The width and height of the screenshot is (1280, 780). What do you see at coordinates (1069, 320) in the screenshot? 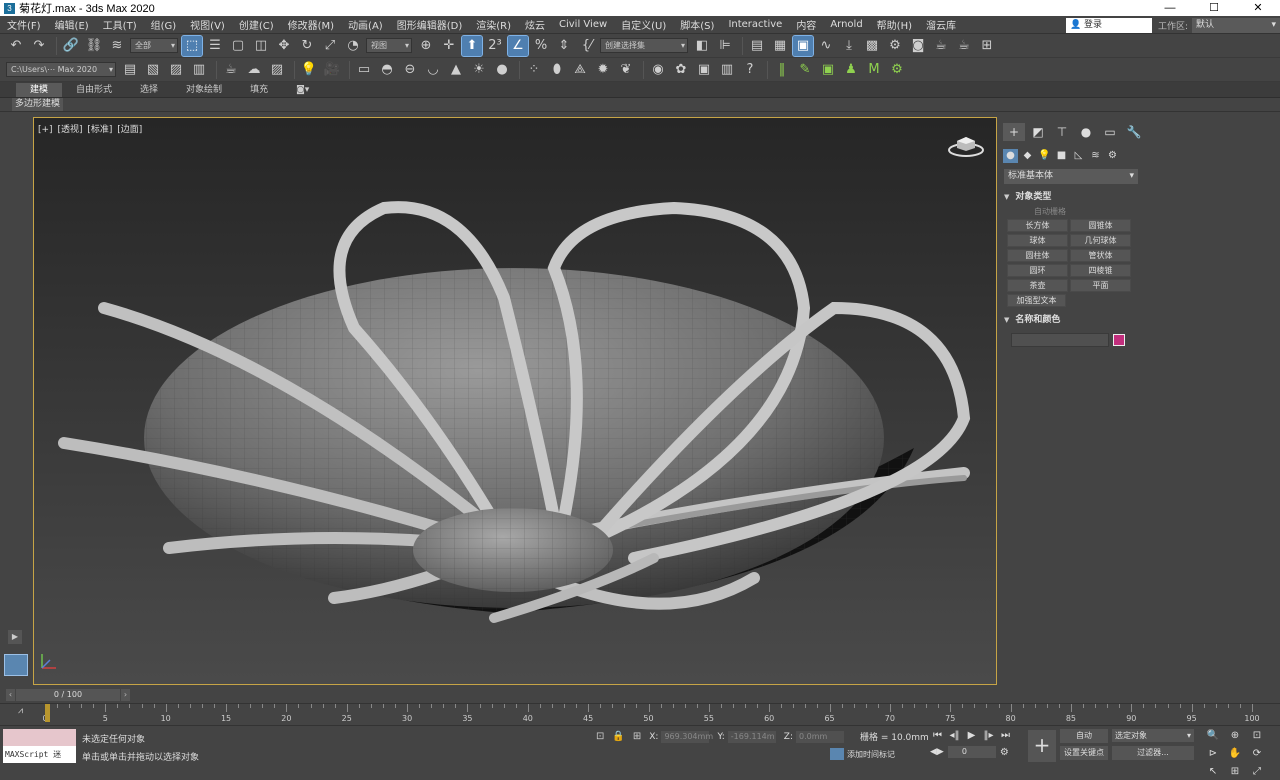
I see `name-color-header: ▼ 名称和颜色` at bounding box center [1069, 320].